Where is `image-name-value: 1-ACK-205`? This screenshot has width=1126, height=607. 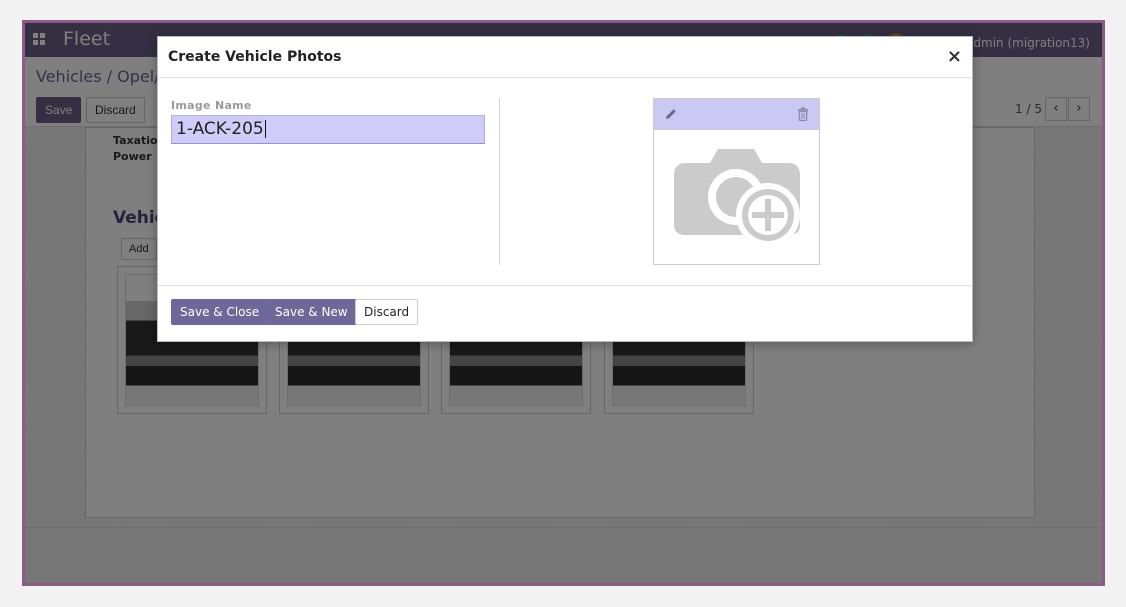
image-name-value: 1-ACK-205 is located at coordinates (220, 129).